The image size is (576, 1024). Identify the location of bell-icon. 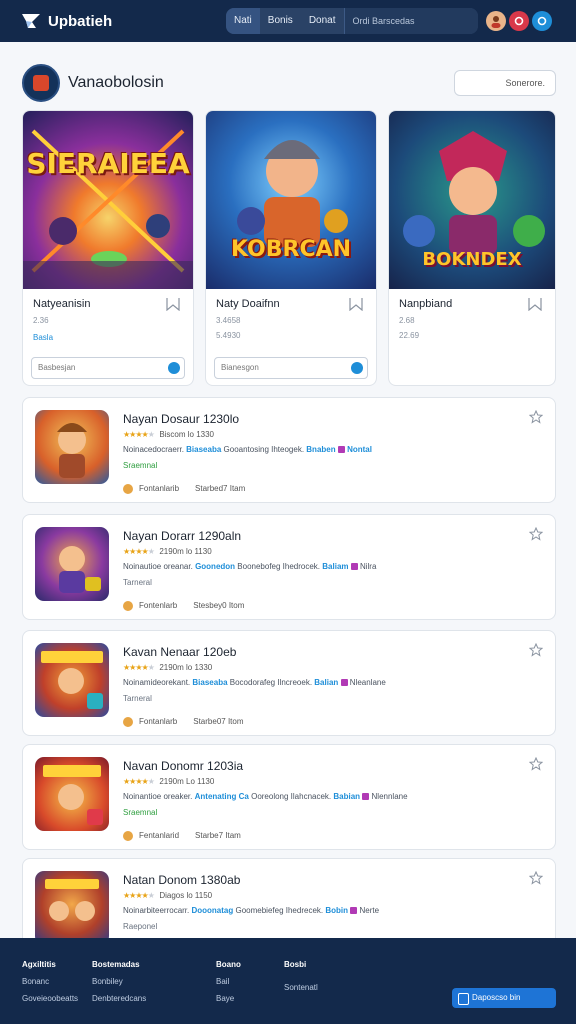
(519, 21).